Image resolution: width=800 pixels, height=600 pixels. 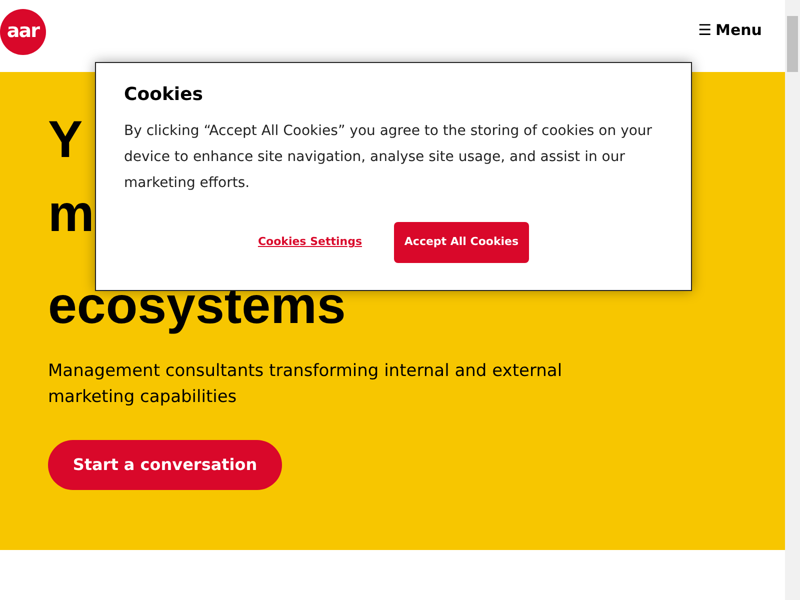 I want to click on dialog-title: Cookies, so click(x=164, y=95).